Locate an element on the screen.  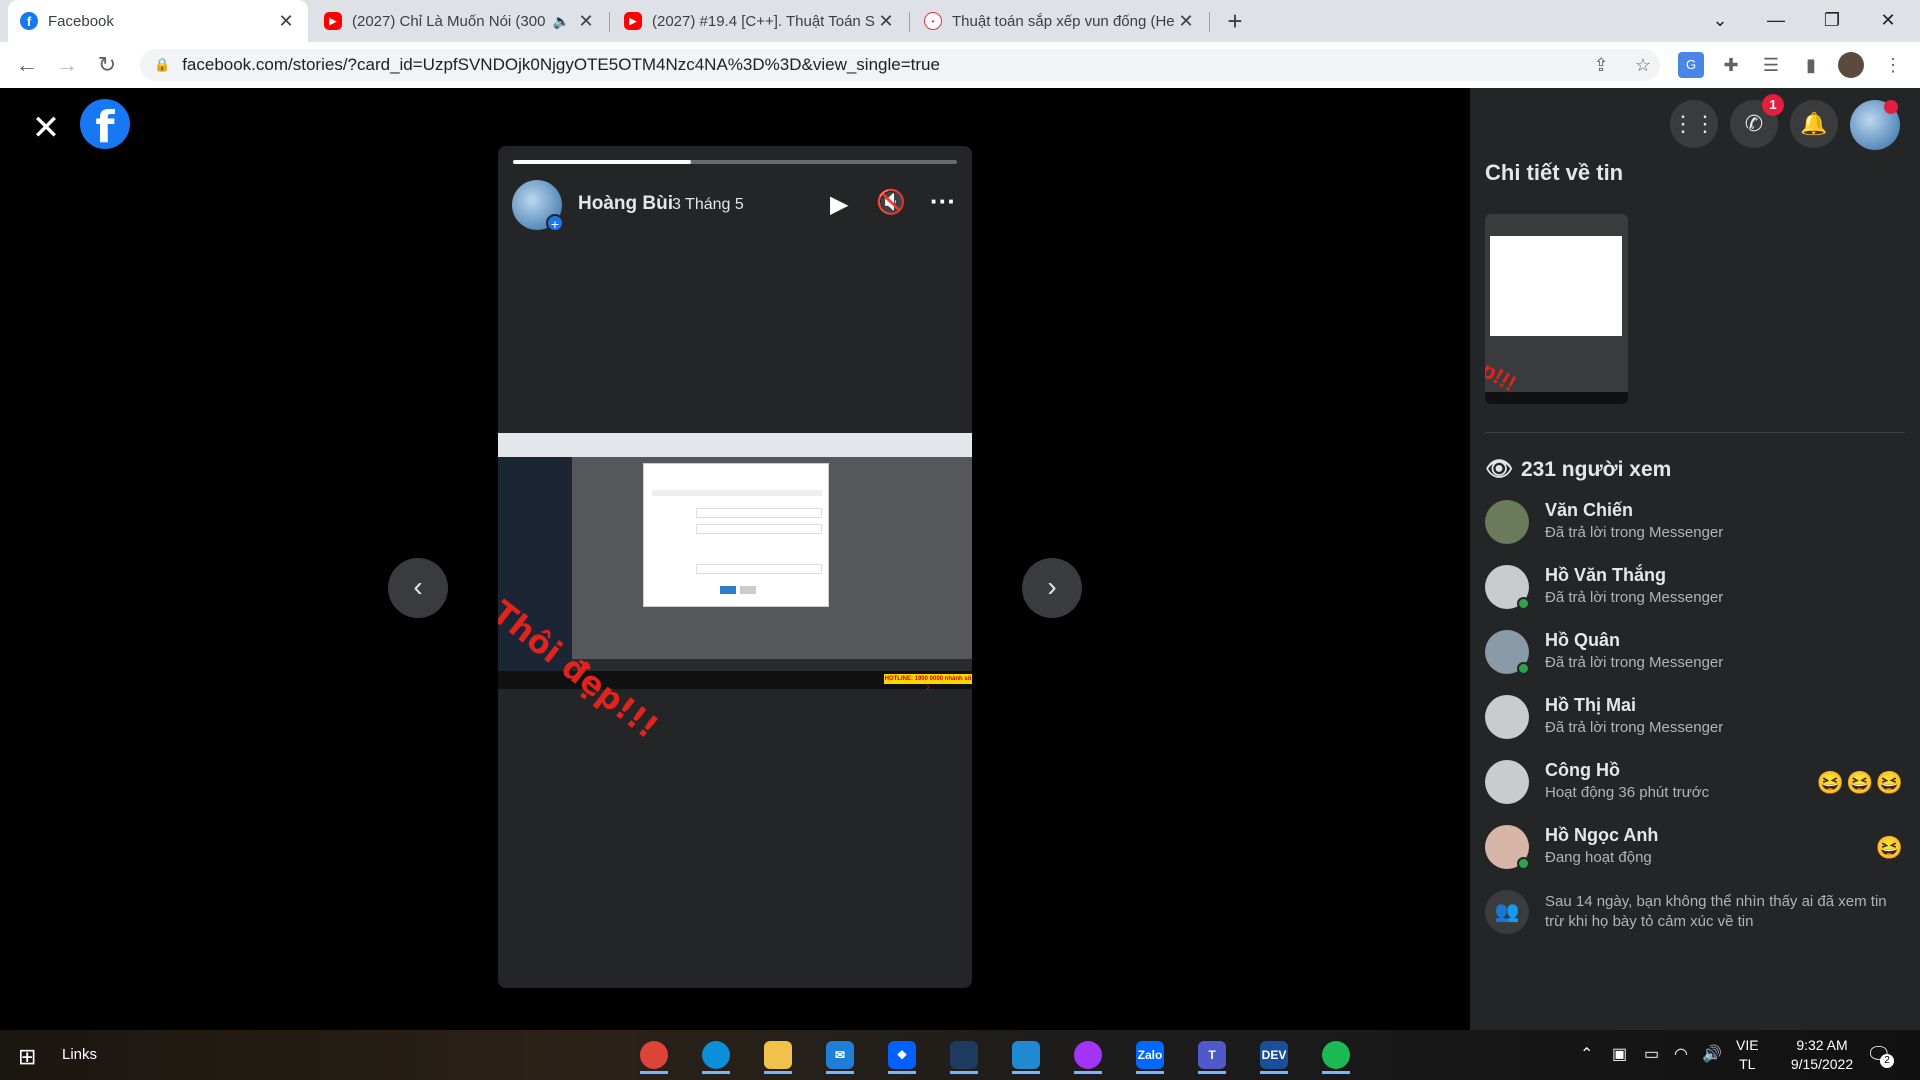
facebook-logo-icon: f is located at coordinates (105, 126).